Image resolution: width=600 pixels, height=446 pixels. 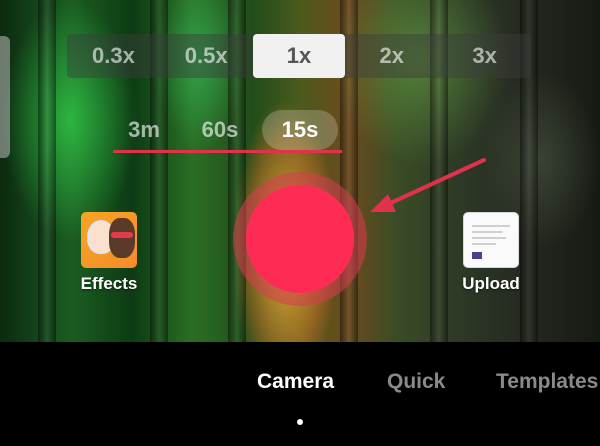 What do you see at coordinates (416, 382) in the screenshot?
I see `tab-quick: Quick` at bounding box center [416, 382].